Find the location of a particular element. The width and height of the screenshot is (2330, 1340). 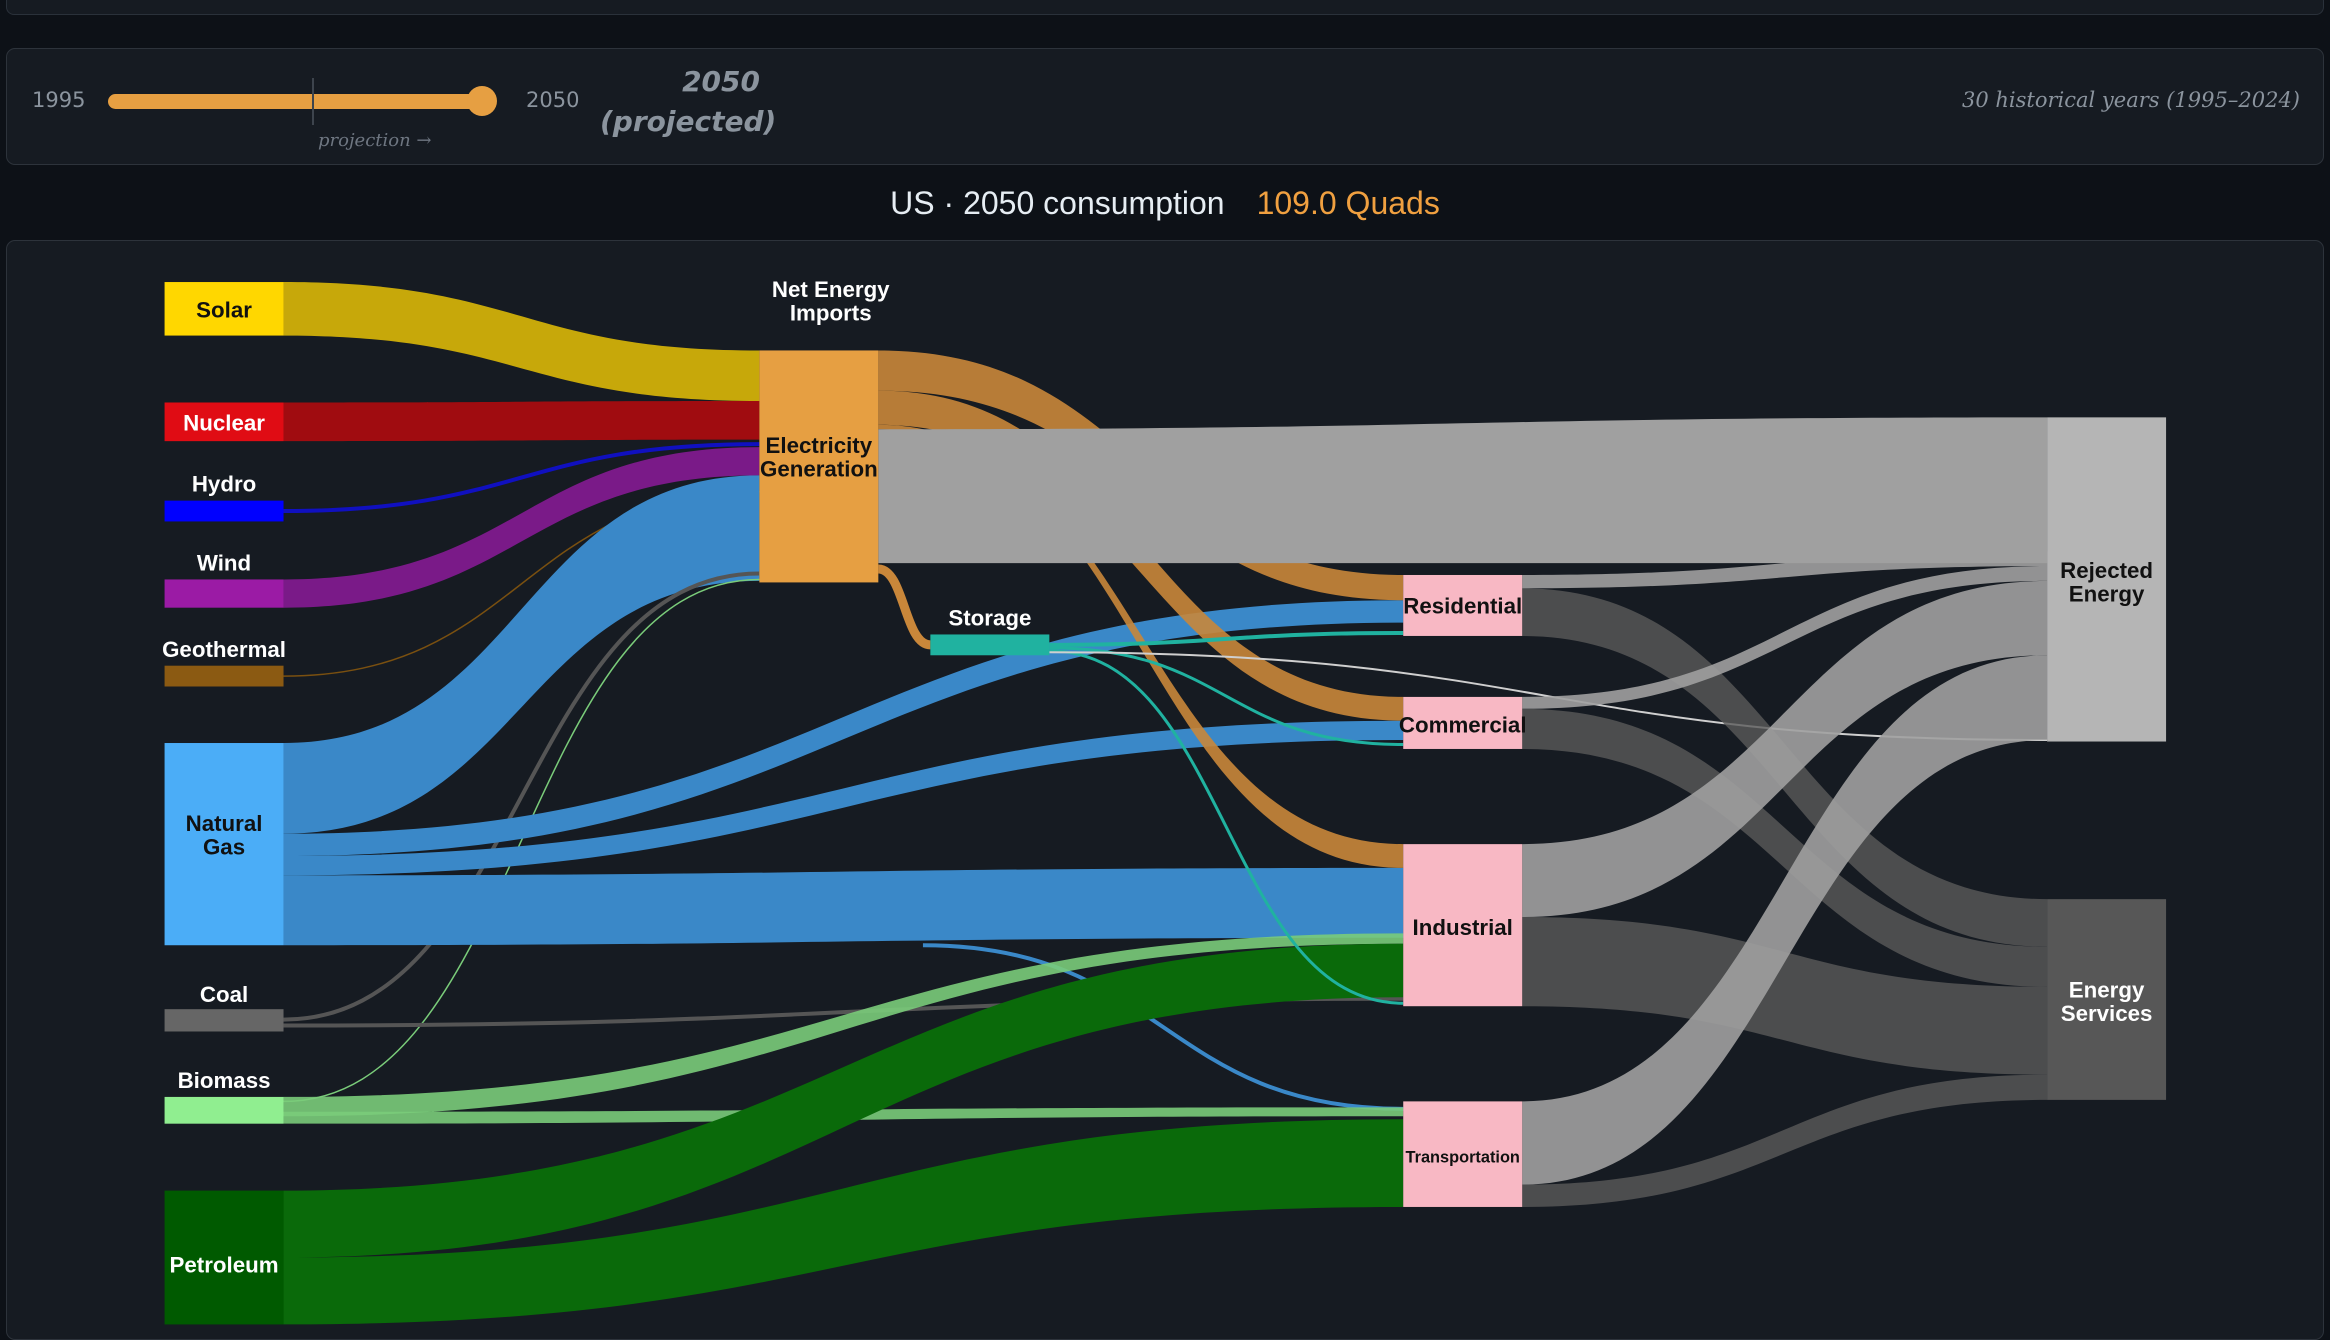

label-biomass: Biomass is located at coordinates (224, 1080).